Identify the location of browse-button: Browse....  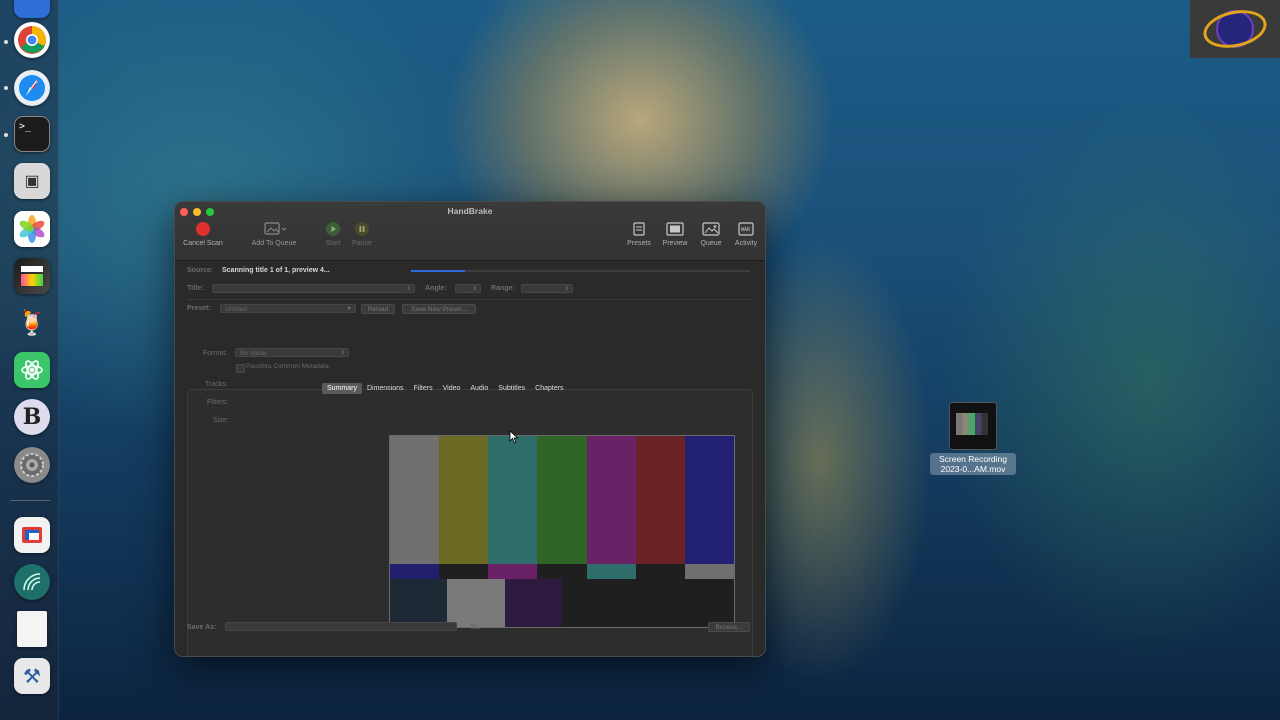
(729, 627).